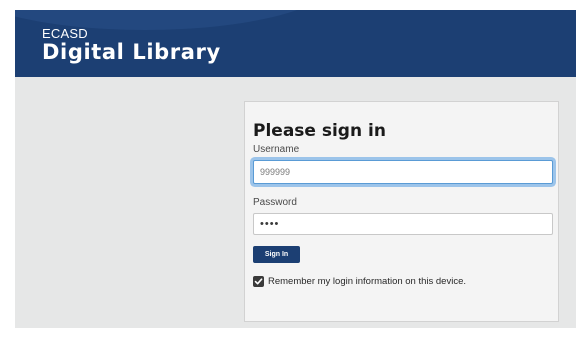 Image resolution: width=587 pixels, height=337 pixels. I want to click on org-name: ECASD, so click(65, 33).